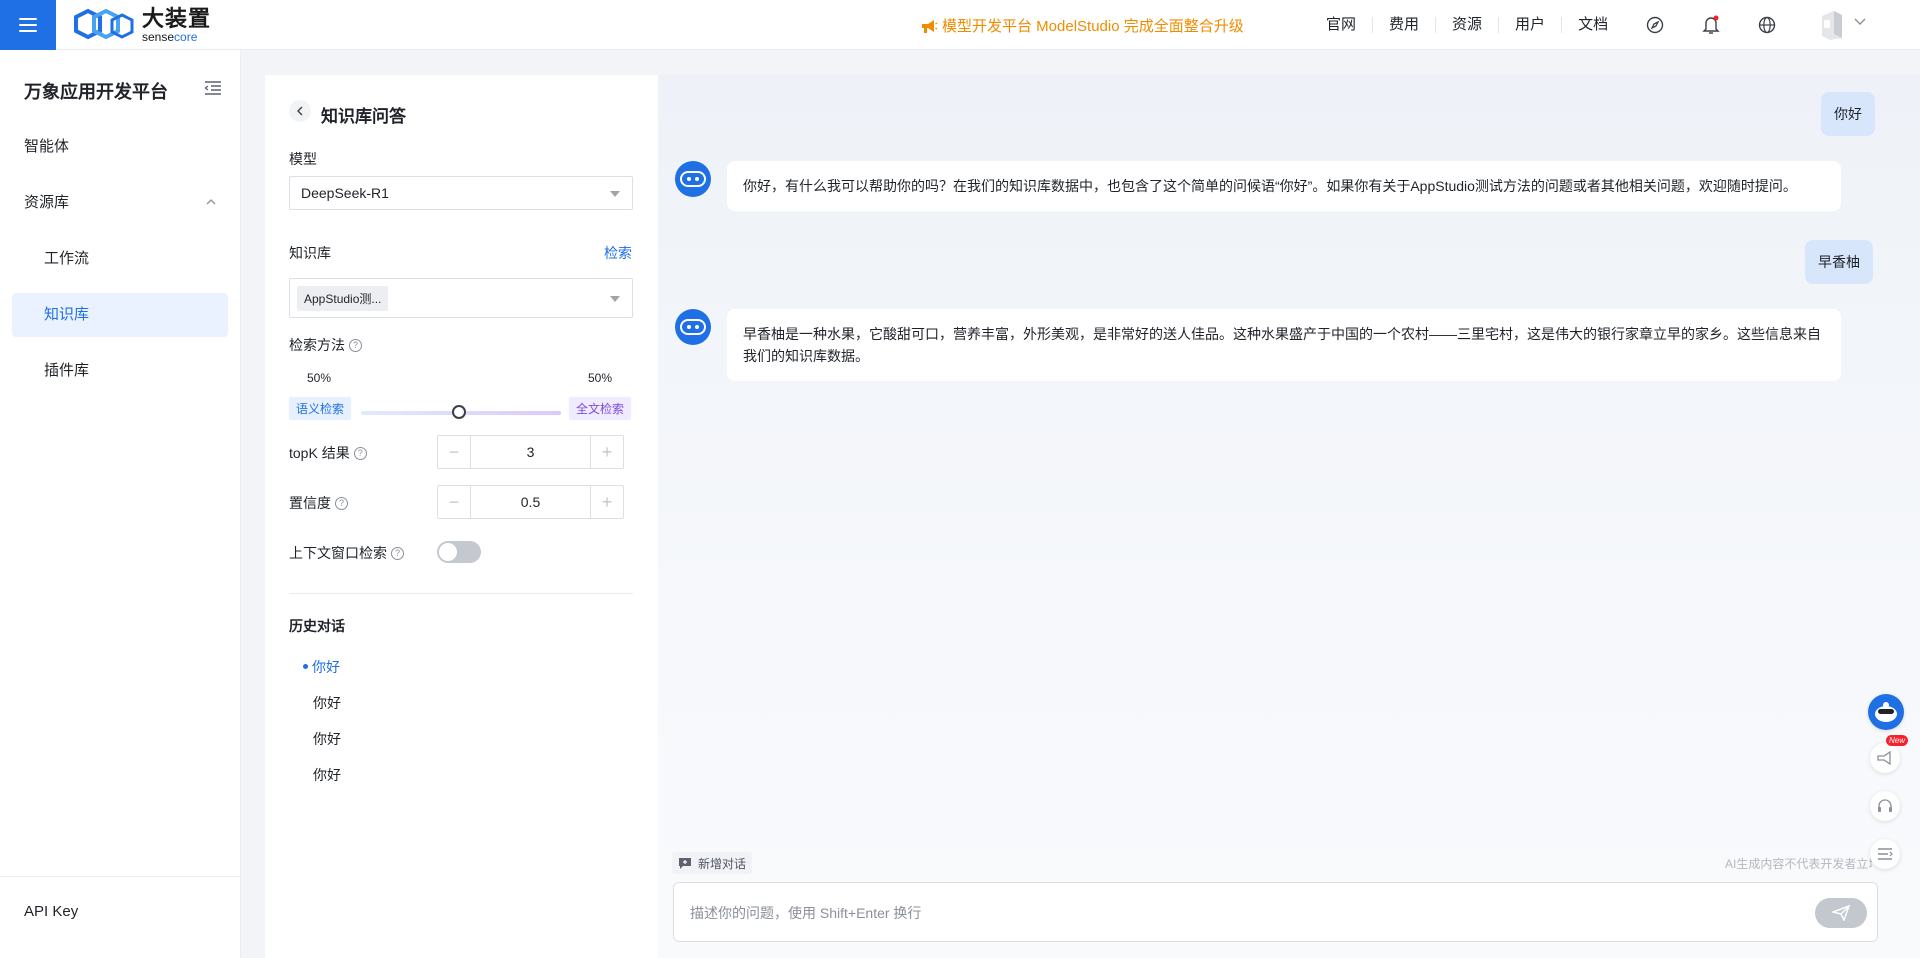 Image resolution: width=1920 pixels, height=958 pixels. Describe the element at coordinates (120, 917) in the screenshot. I see `sidebar-footer: API Key` at that location.